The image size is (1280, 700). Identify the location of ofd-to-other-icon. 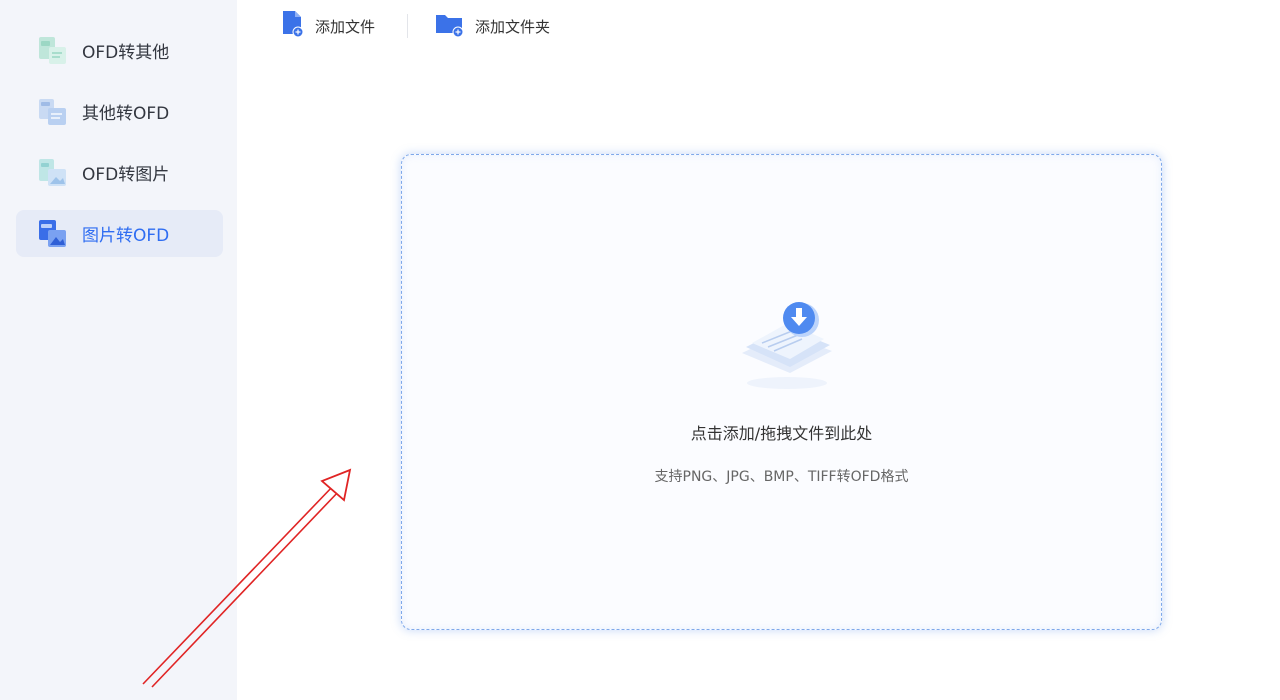
(52, 51).